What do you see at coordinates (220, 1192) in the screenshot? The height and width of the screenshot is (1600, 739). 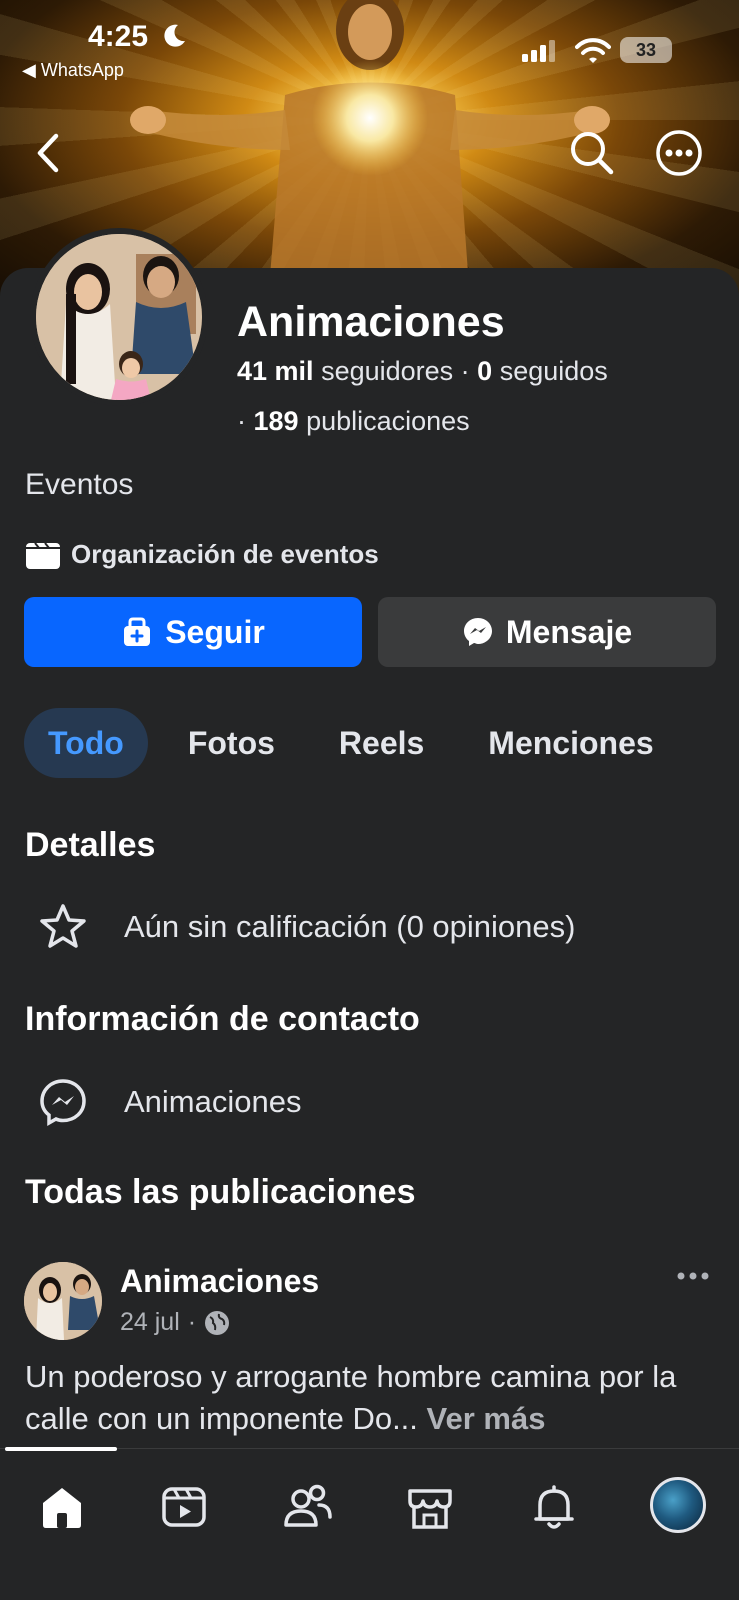 I see `posts-section-title: Todas las publicaciones` at bounding box center [220, 1192].